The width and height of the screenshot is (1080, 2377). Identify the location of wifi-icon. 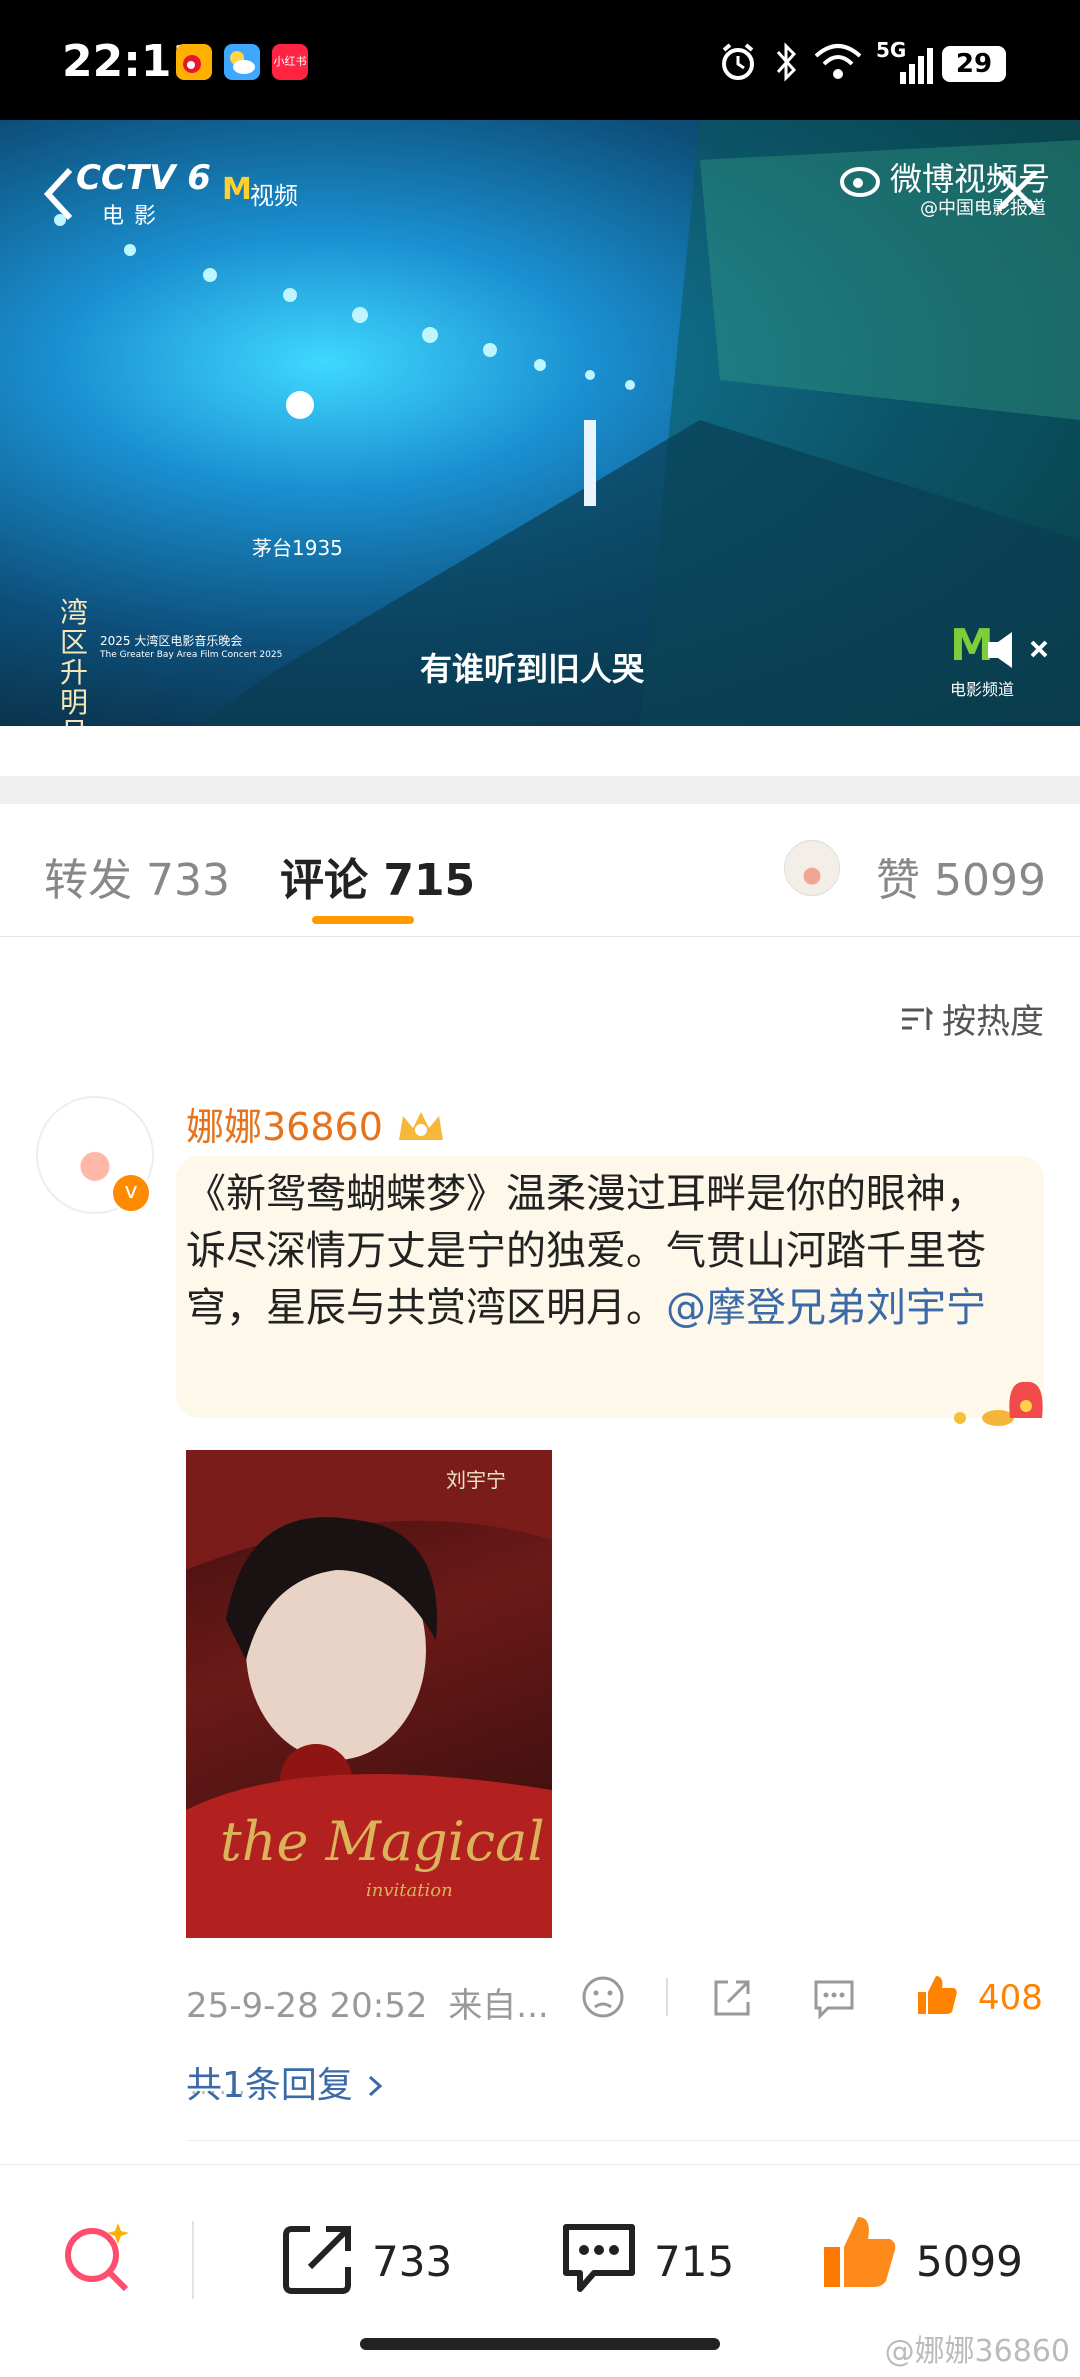
(838, 64).